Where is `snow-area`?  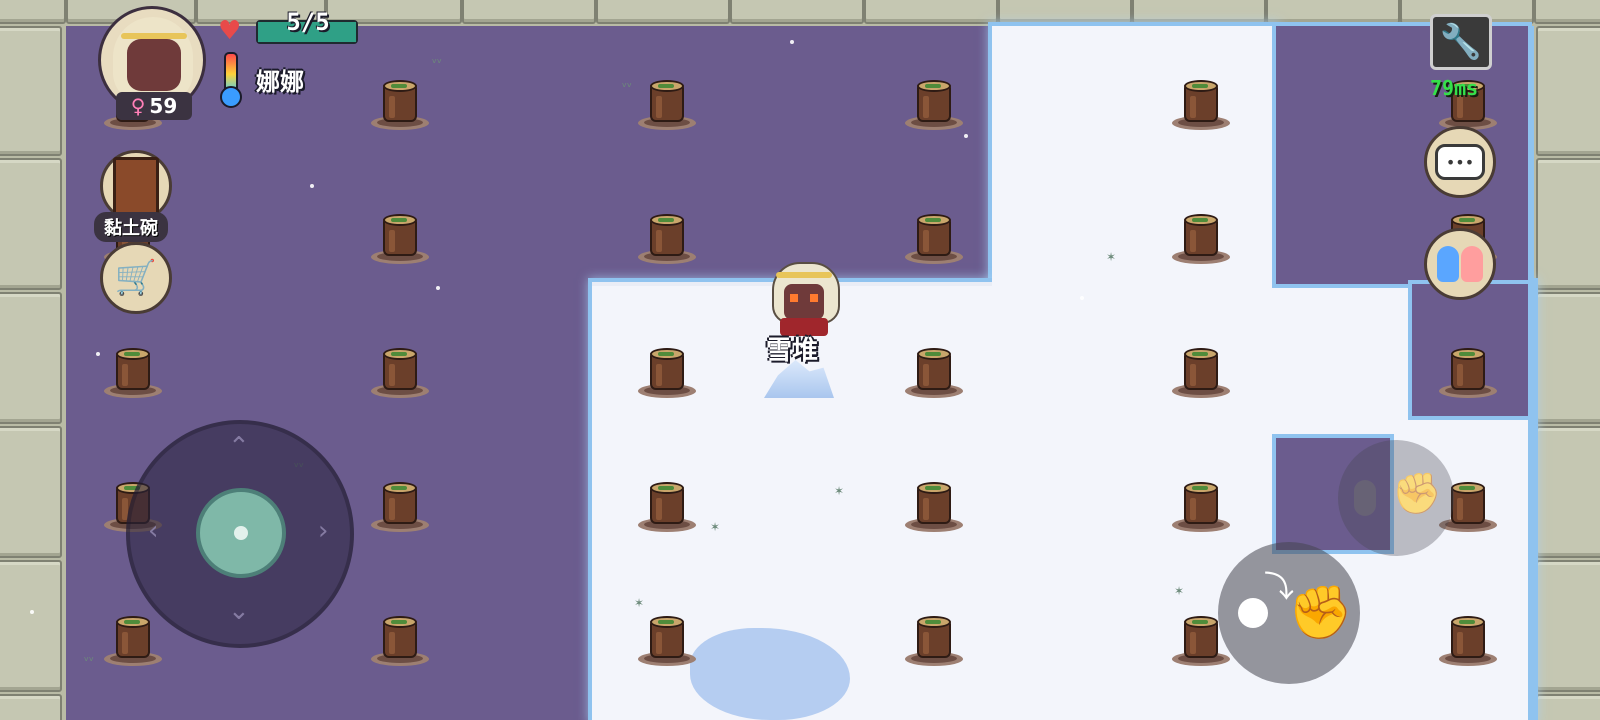
snow-area is located at coordinates (1531, 373).